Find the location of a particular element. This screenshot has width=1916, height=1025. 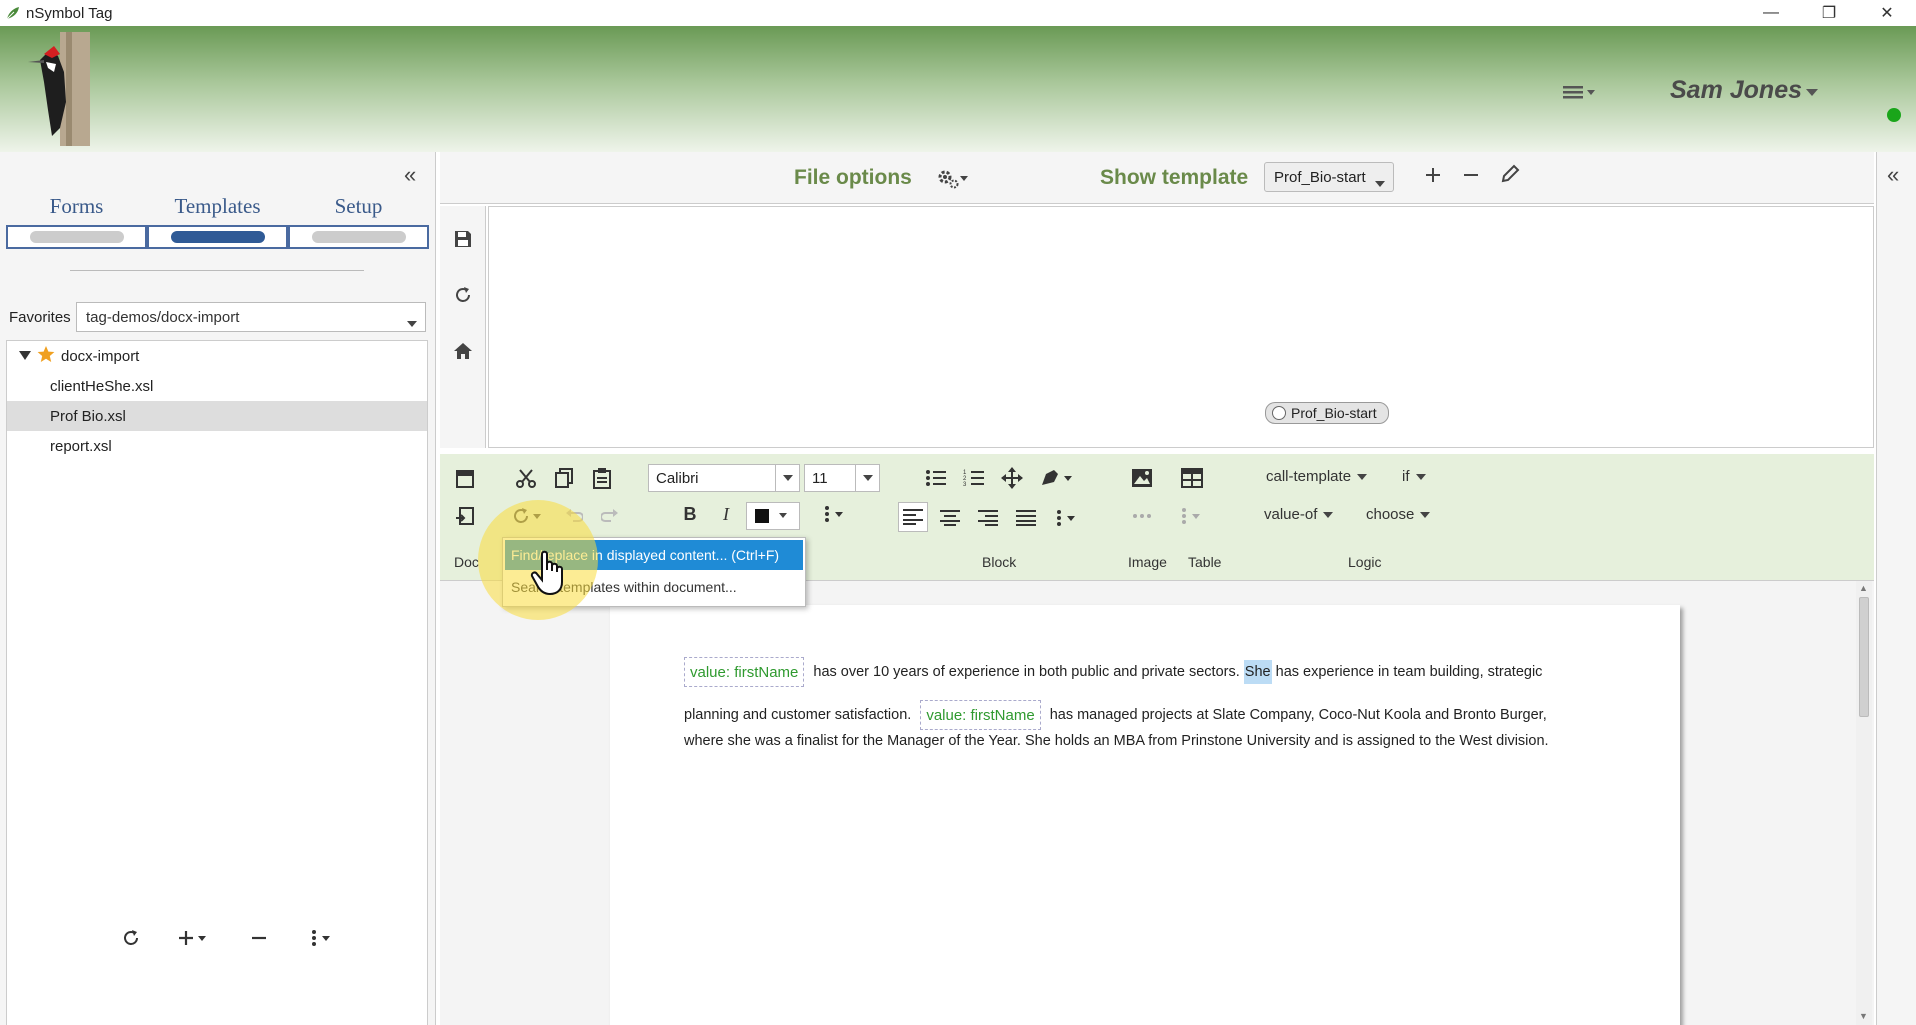

tab-forms: Forms is located at coordinates (76, 221).